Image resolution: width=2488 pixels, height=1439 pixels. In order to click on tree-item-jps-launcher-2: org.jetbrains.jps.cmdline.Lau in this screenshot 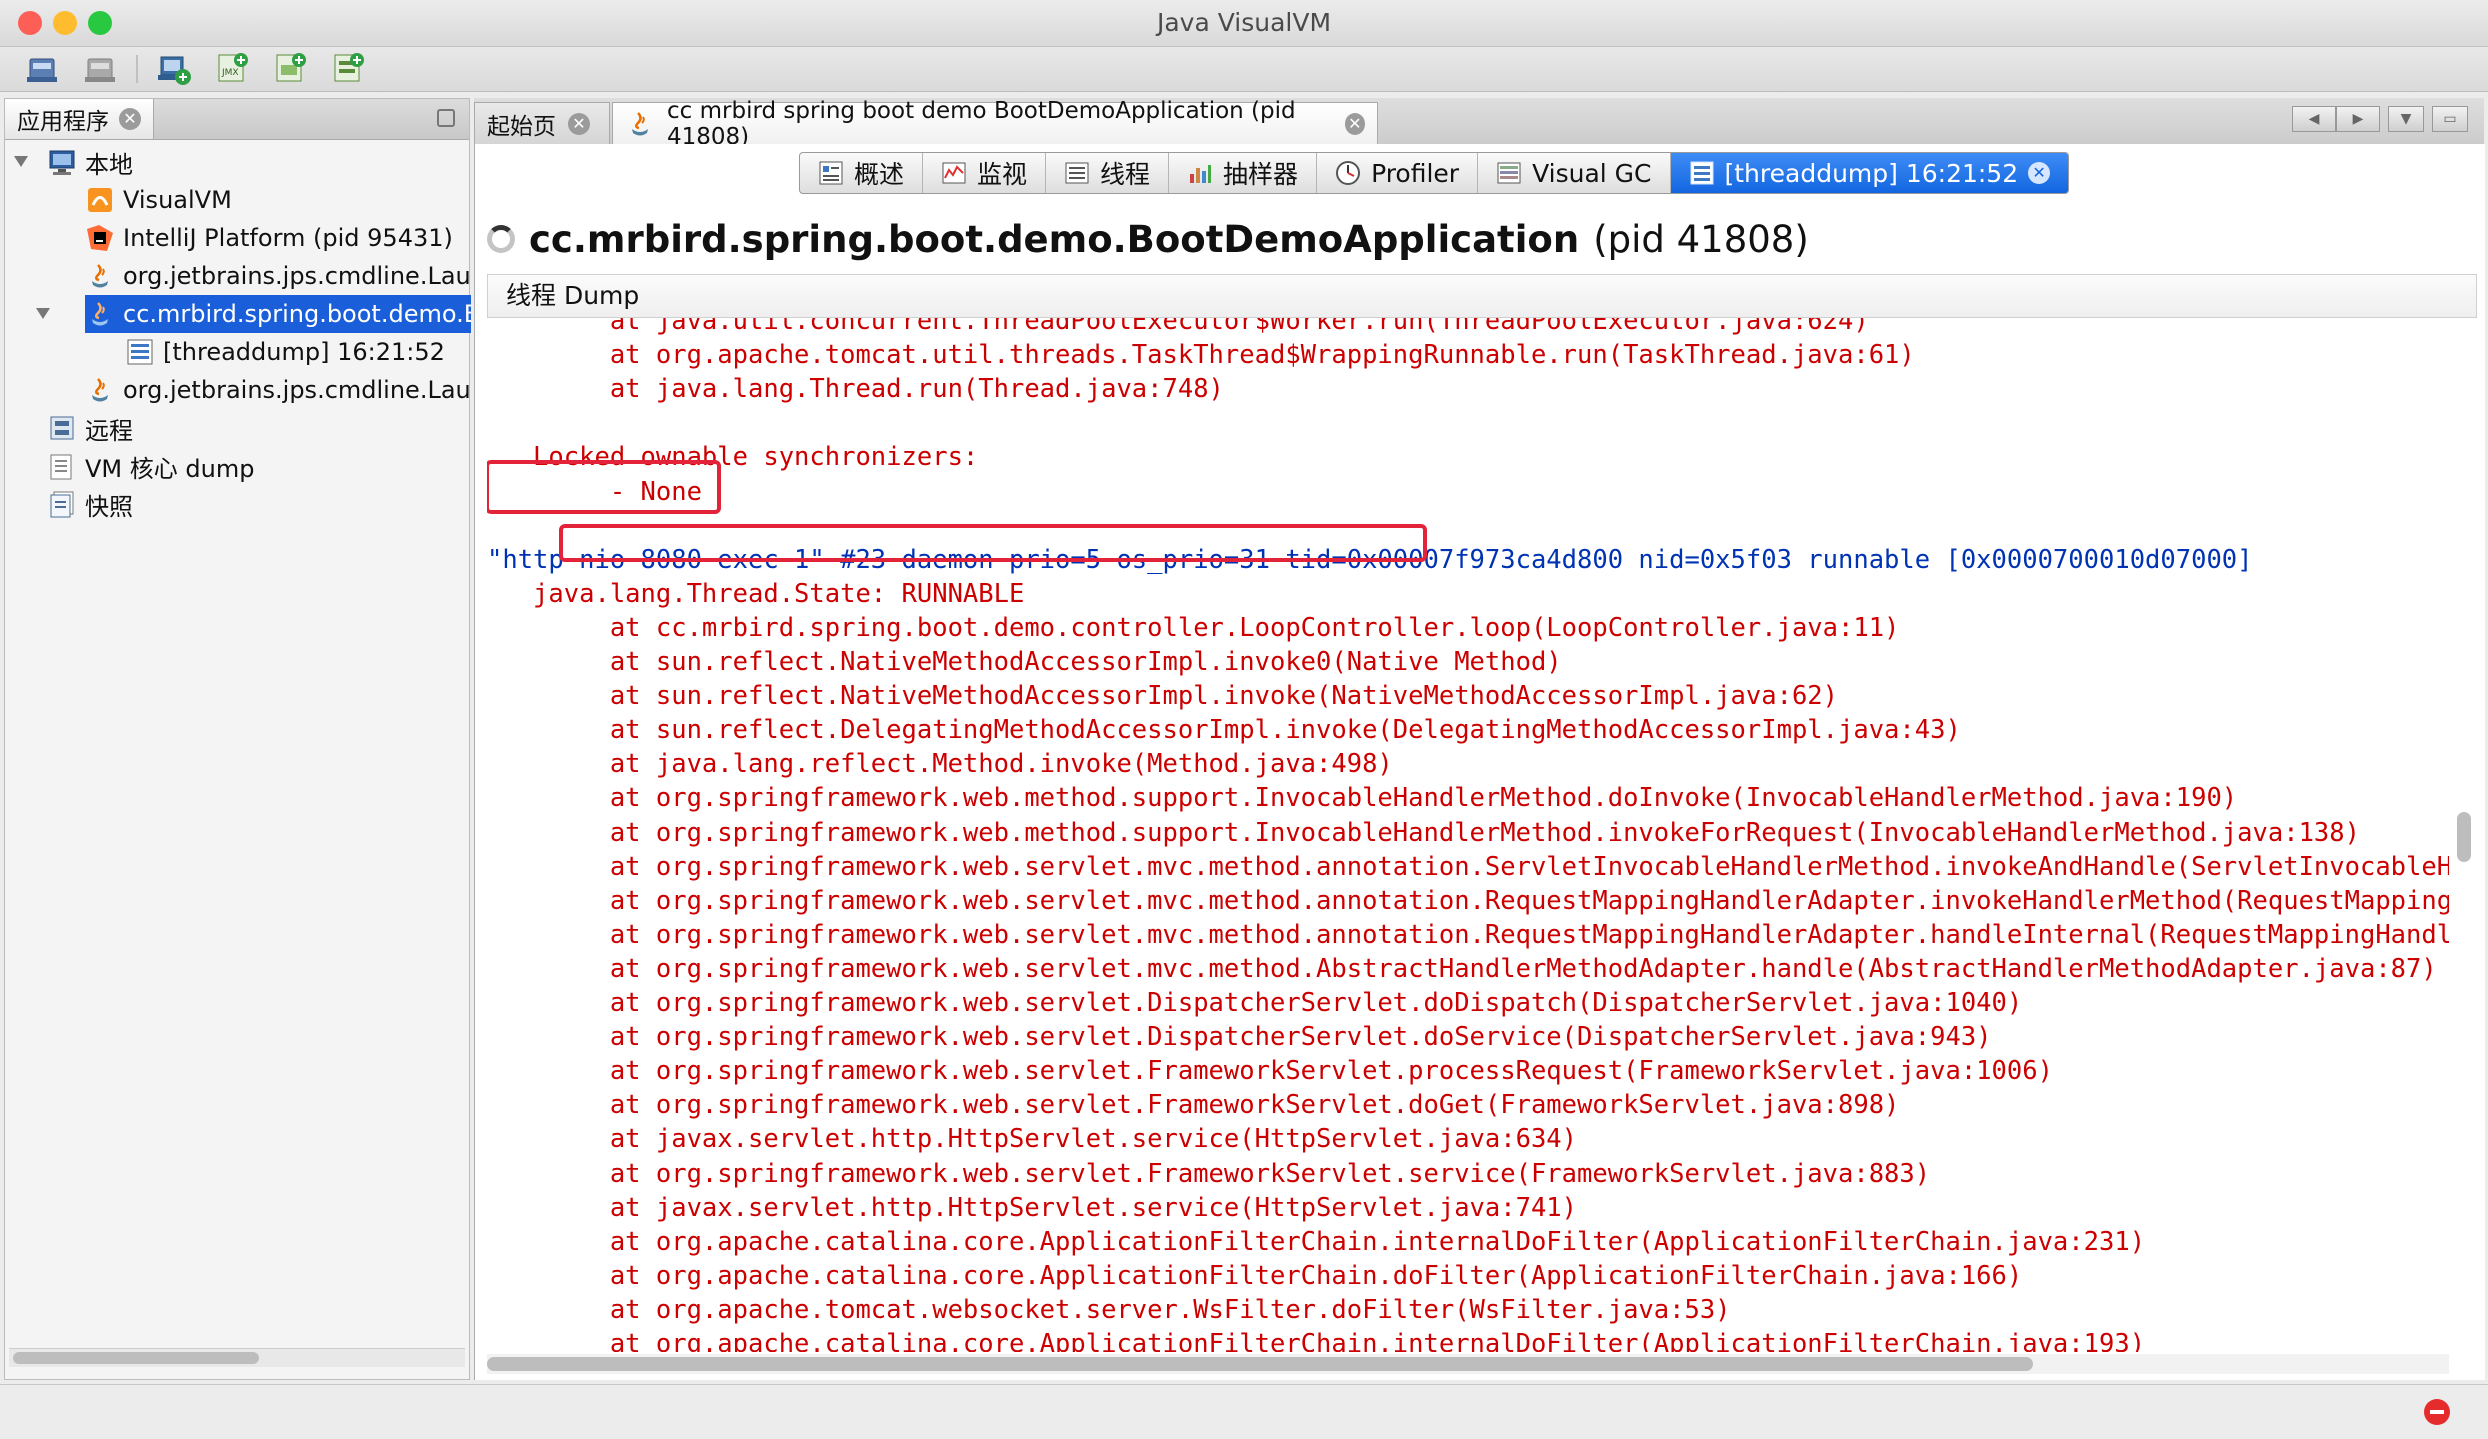, I will do `click(278, 390)`.